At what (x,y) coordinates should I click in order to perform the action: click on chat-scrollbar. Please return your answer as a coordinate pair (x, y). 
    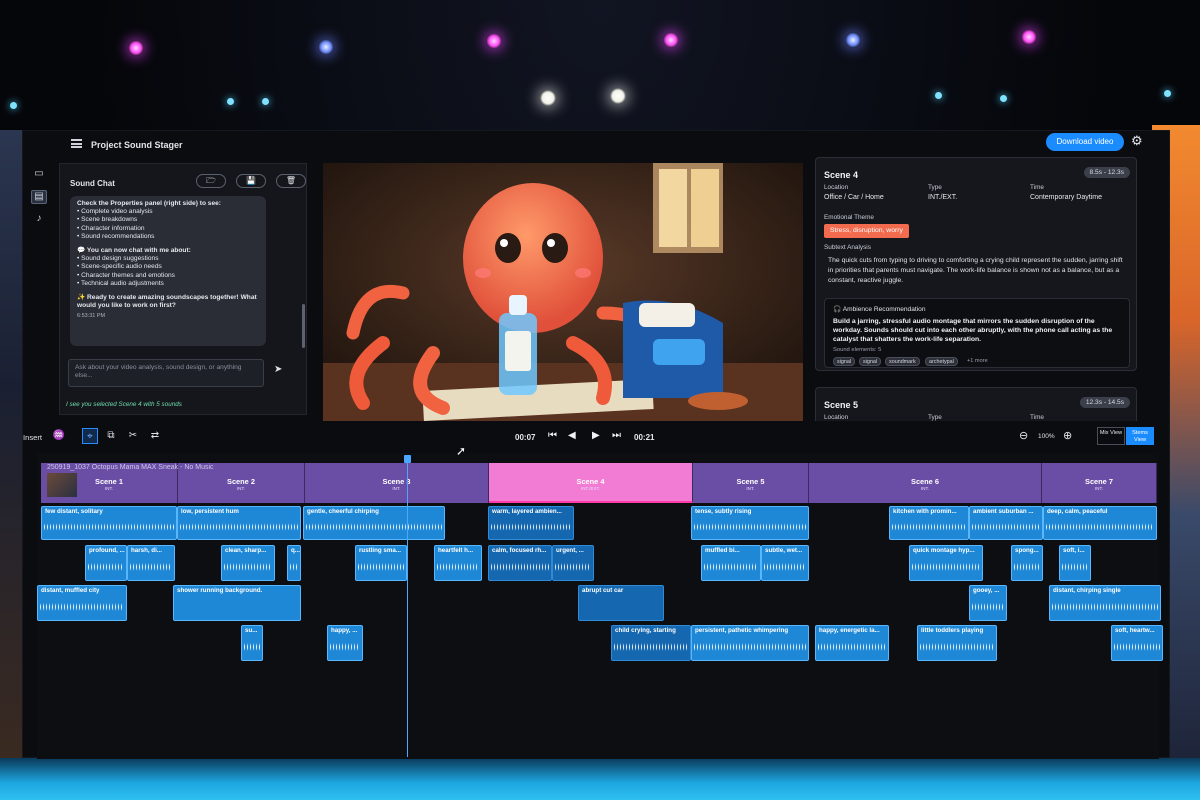
    Looking at the image, I should click on (303, 326).